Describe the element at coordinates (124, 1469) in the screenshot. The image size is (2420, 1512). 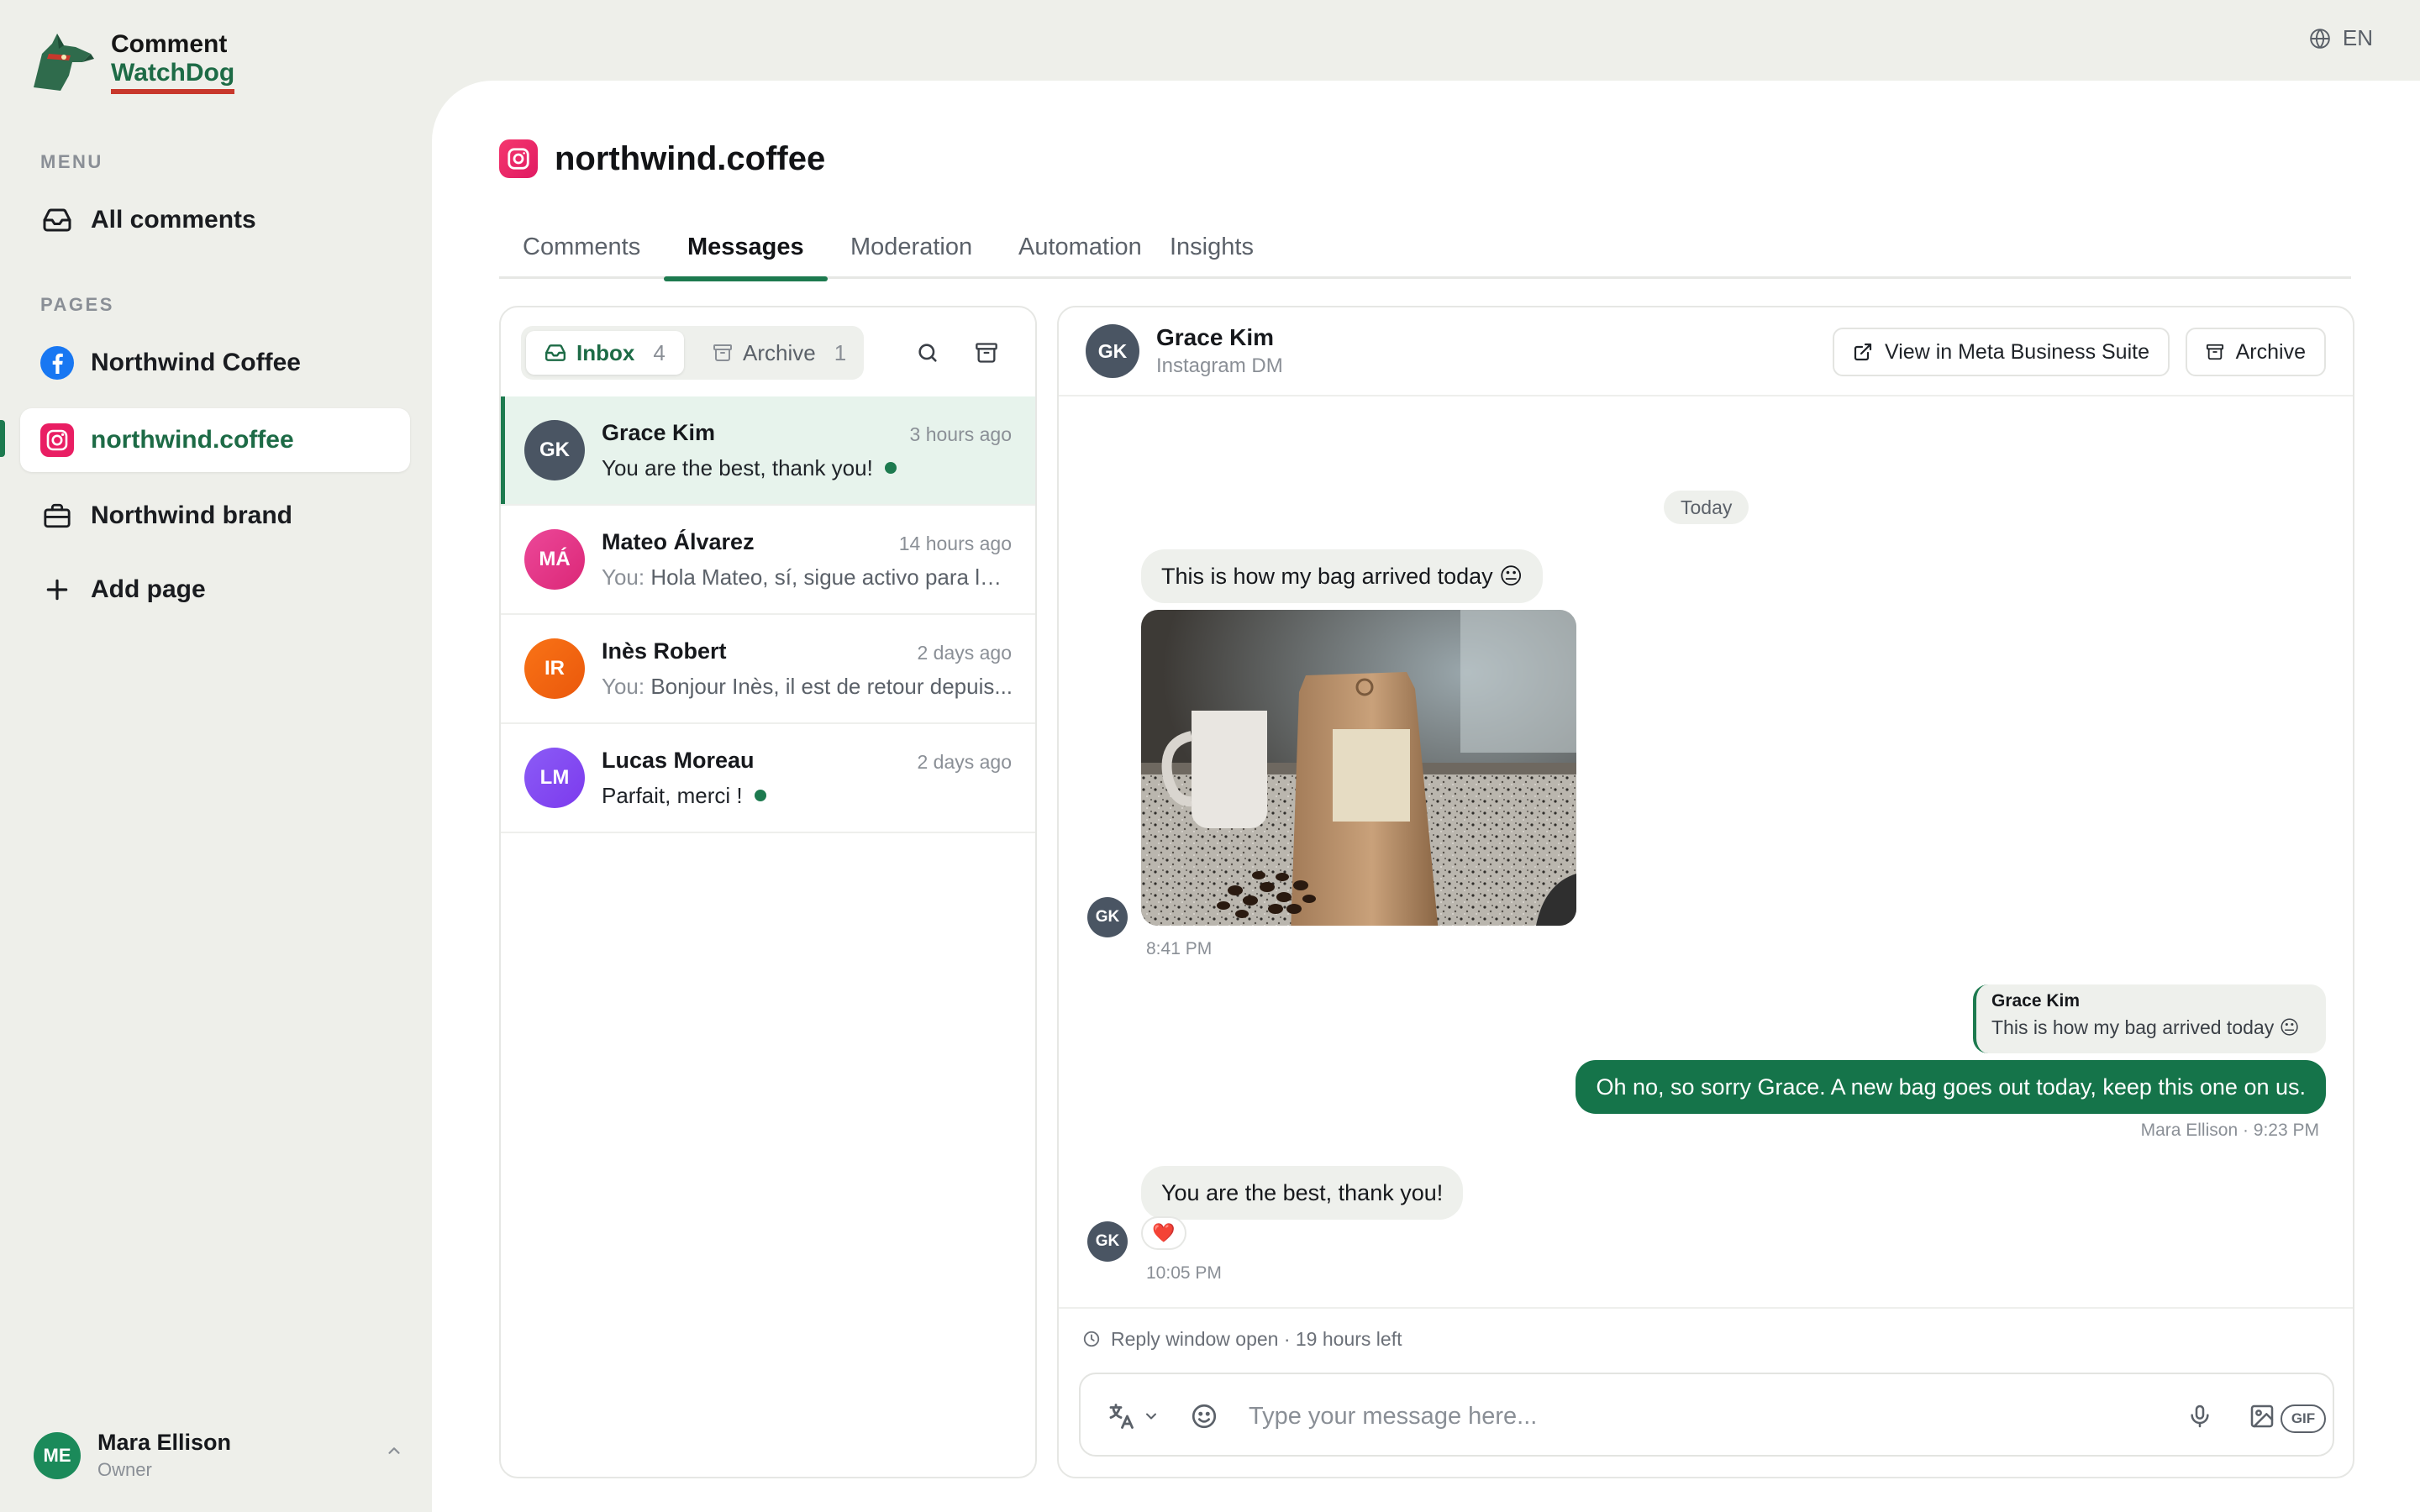
I see `user-role: Owner` at that location.